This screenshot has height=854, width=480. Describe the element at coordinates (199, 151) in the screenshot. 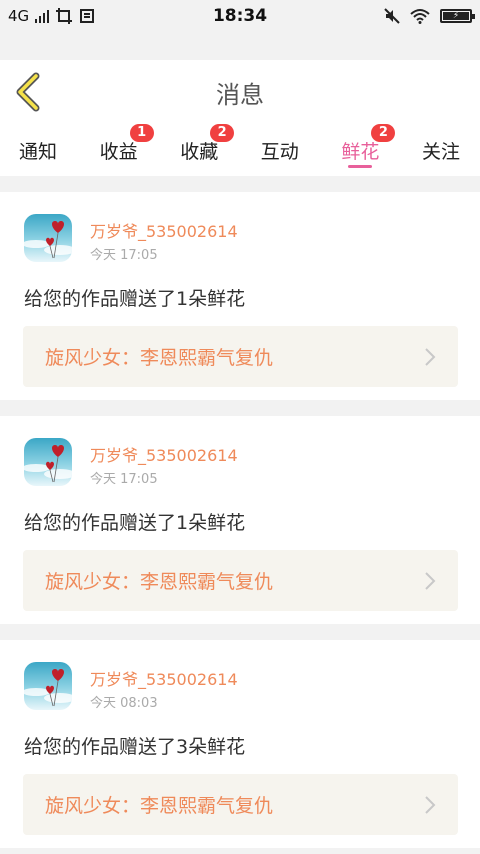

I see `tab-label: 收藏` at that location.